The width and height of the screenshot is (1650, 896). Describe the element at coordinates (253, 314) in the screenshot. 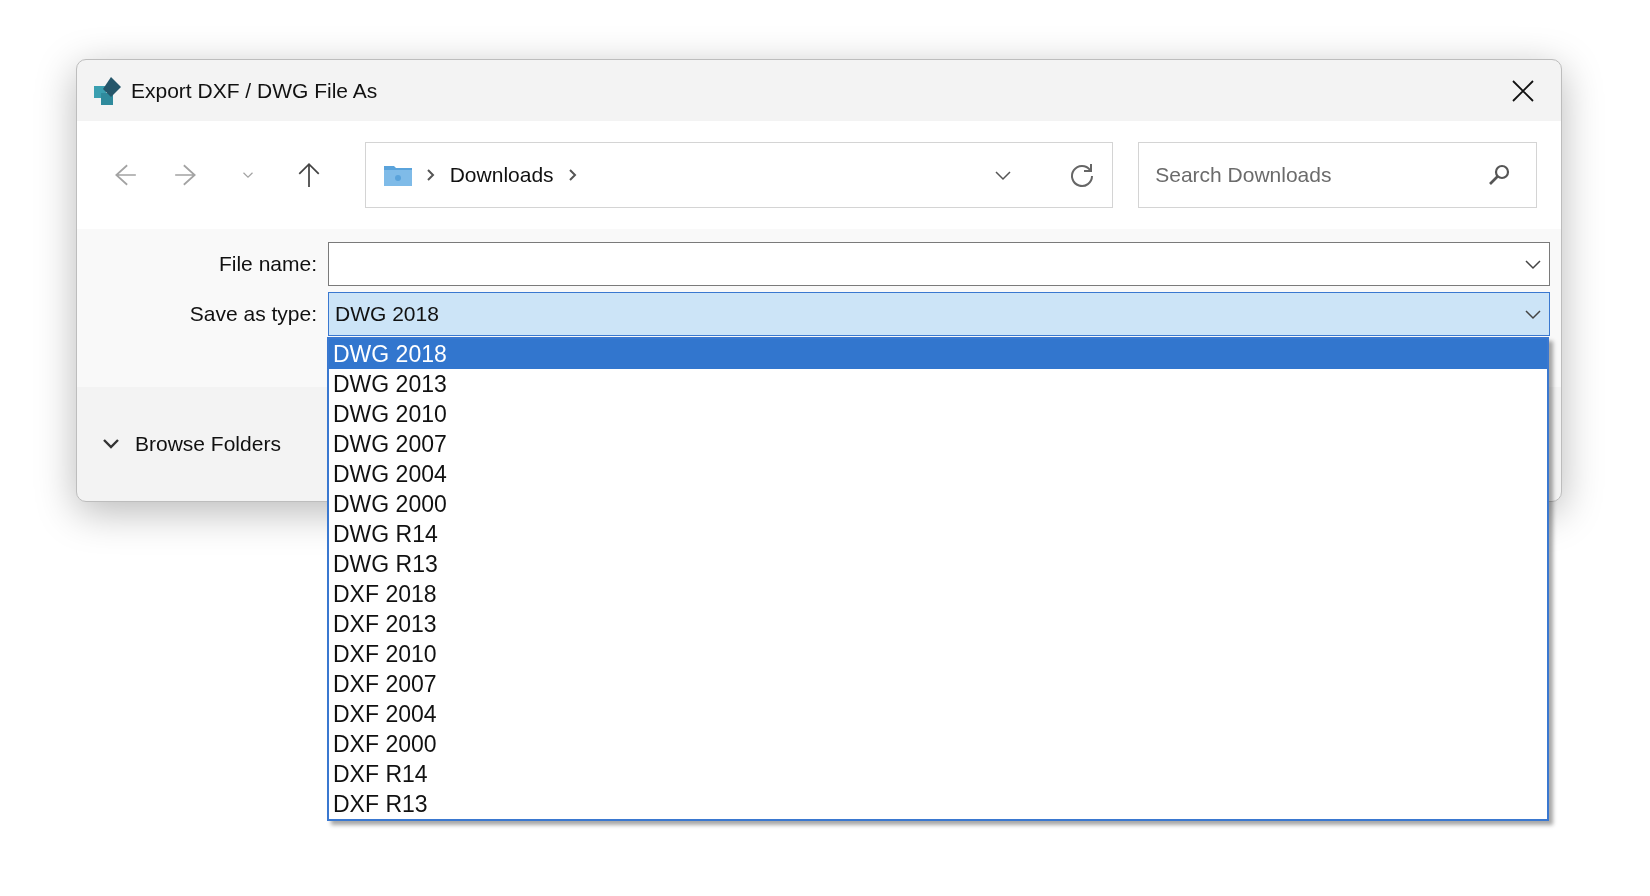

I see `field-label: Save as type:` at that location.